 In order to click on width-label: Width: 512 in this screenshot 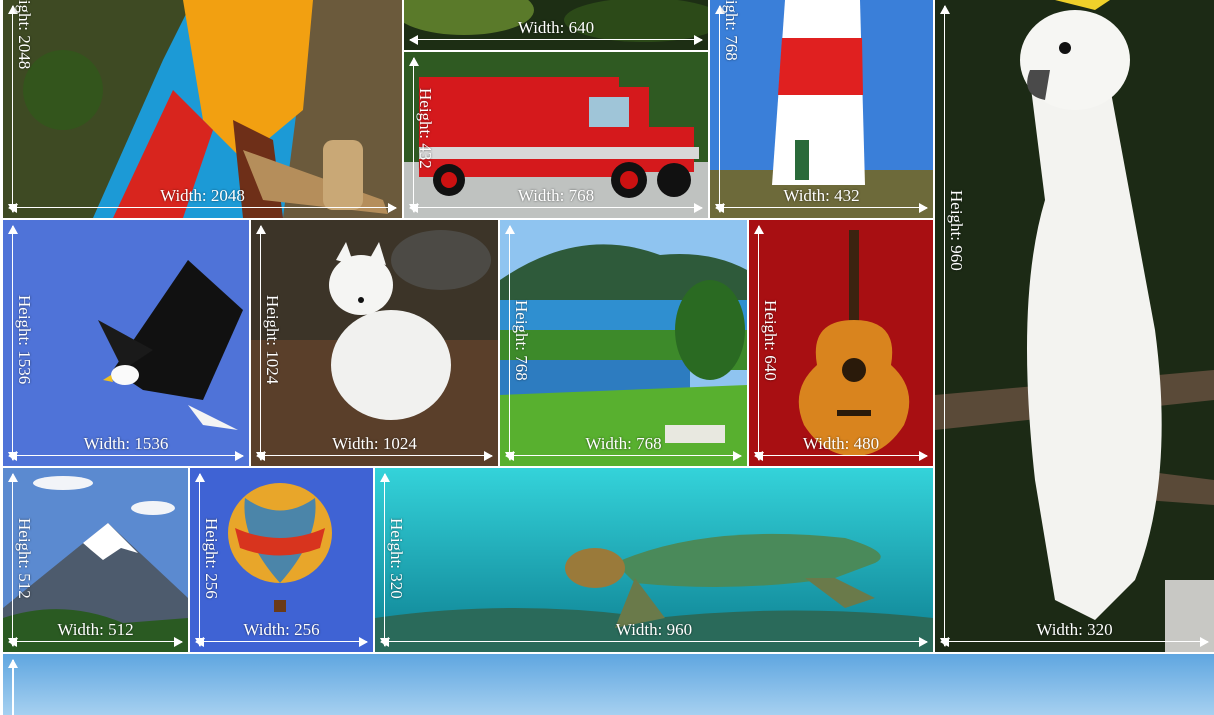, I will do `click(95, 629)`.